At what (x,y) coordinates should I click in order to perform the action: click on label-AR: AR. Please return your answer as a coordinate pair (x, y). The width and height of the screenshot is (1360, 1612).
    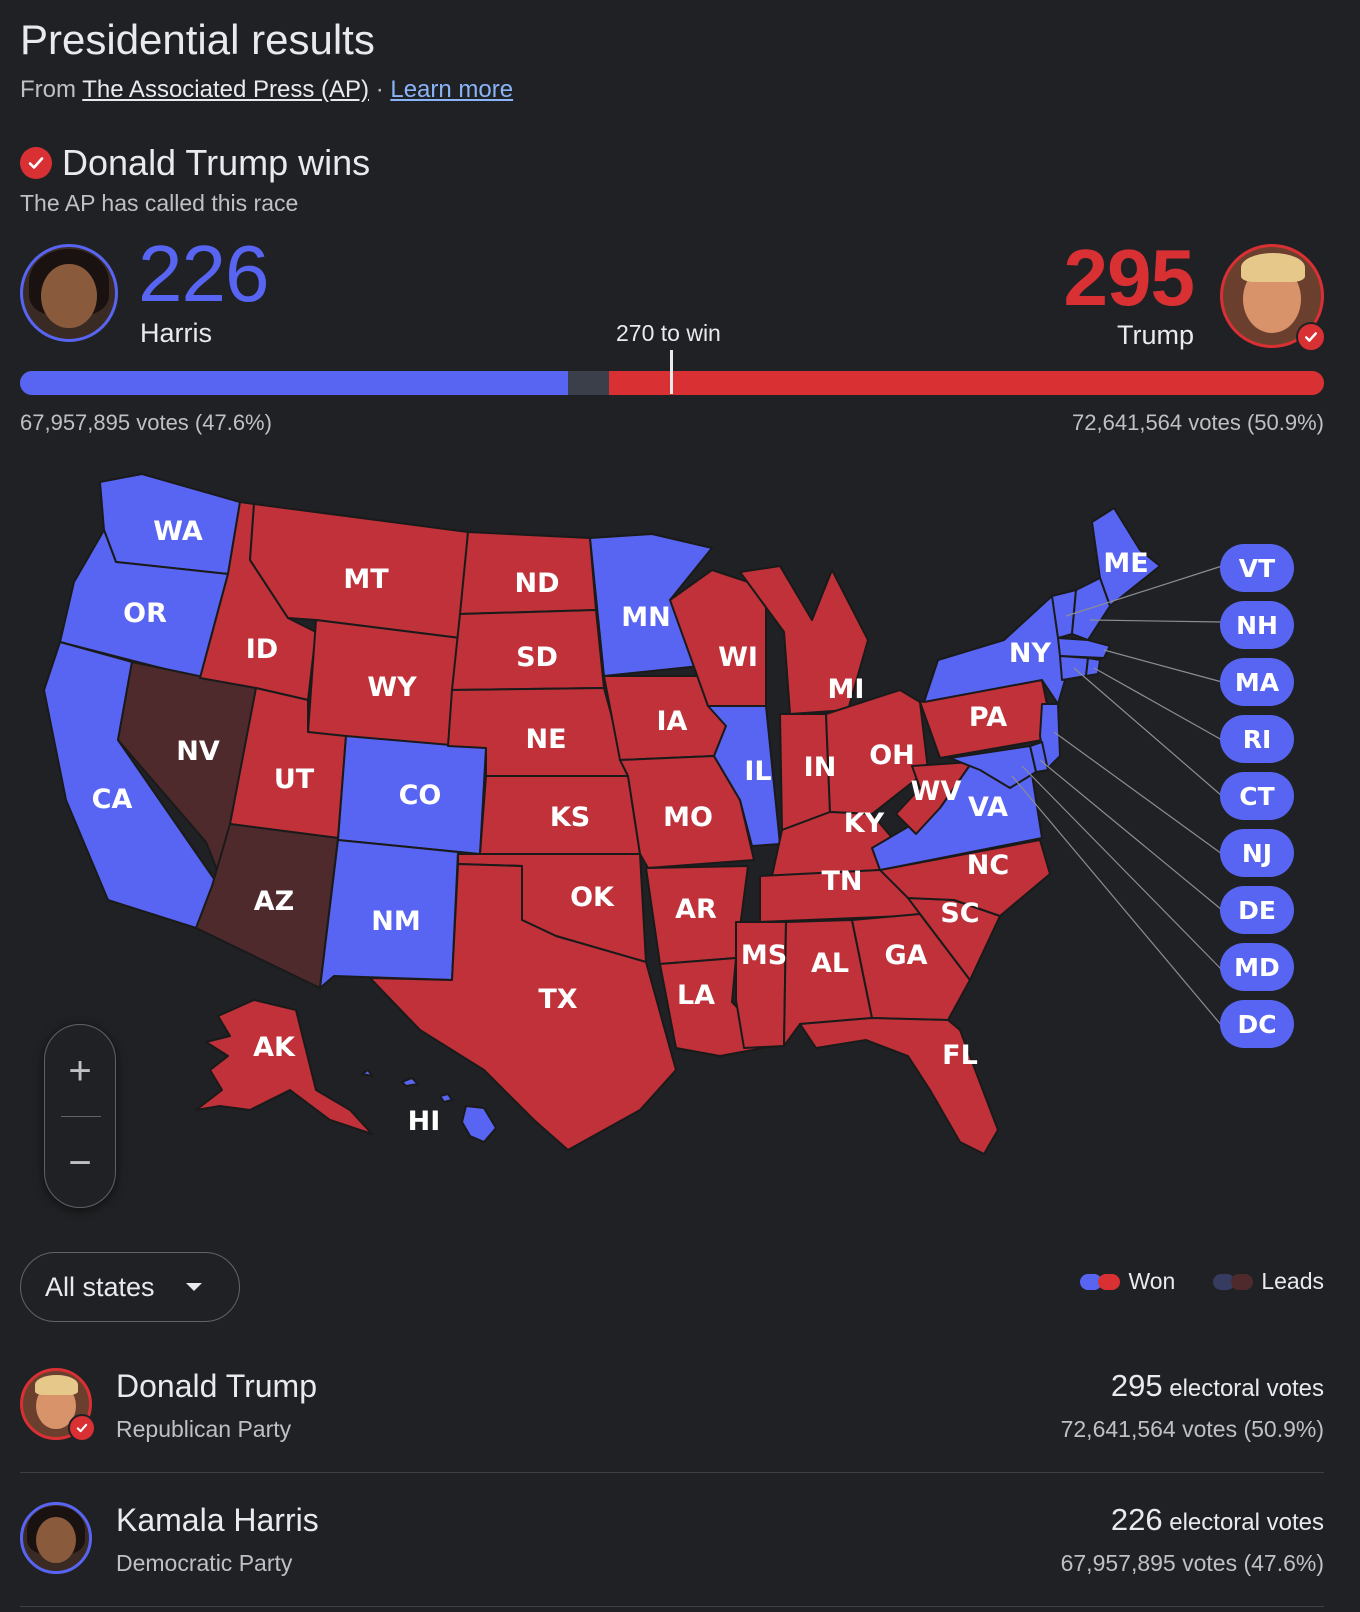
    Looking at the image, I should click on (696, 909).